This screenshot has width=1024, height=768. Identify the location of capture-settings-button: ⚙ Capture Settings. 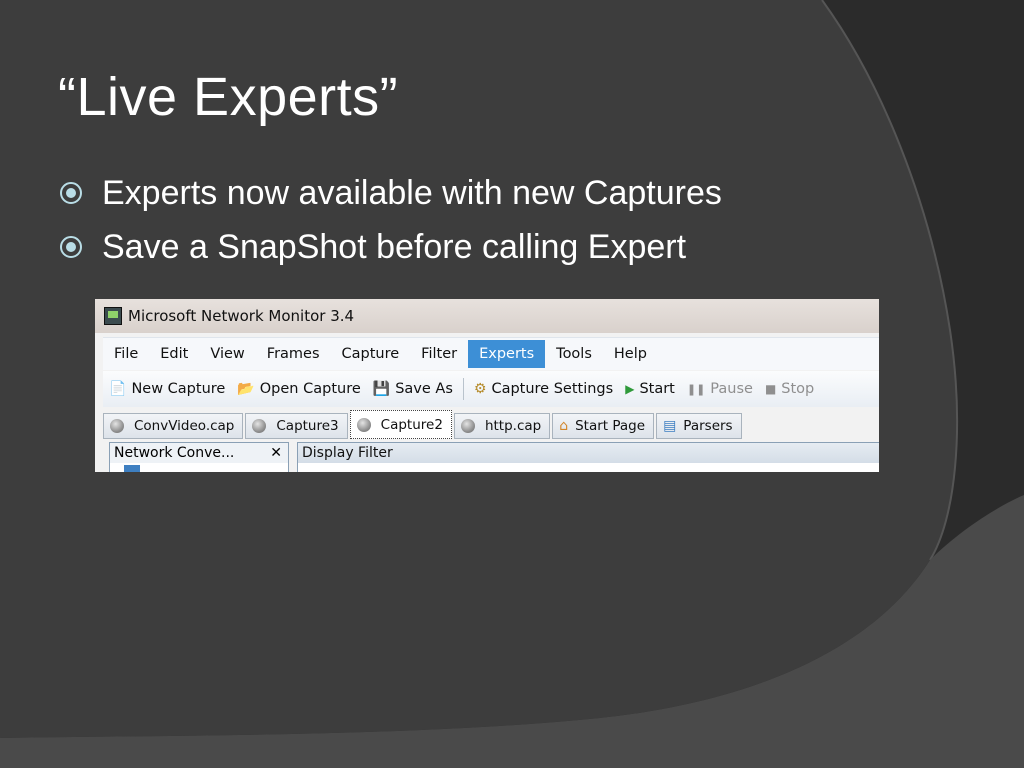
(543, 389).